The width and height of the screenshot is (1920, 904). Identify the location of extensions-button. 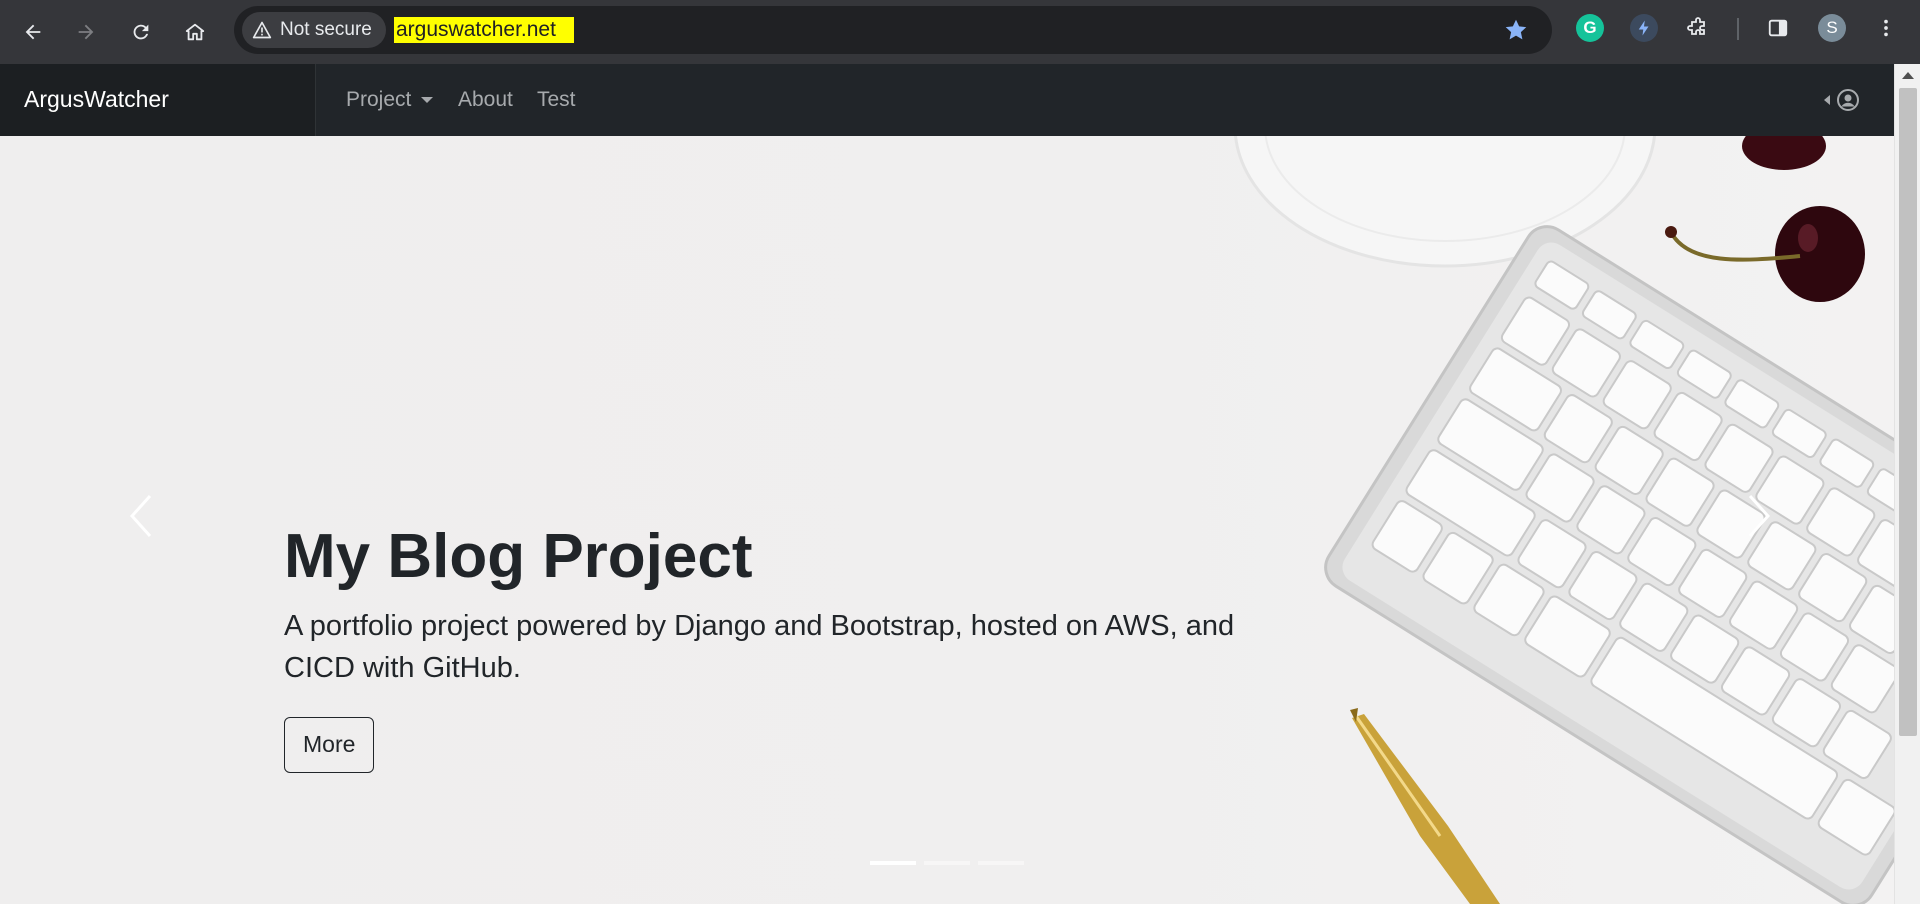
(1698, 28).